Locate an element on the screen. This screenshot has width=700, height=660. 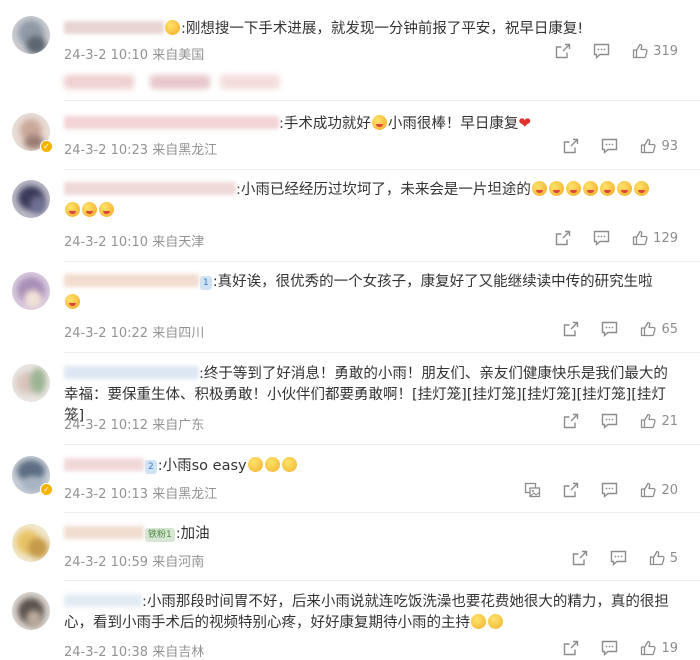
comment-actions: 21 is located at coordinates (609, 421).